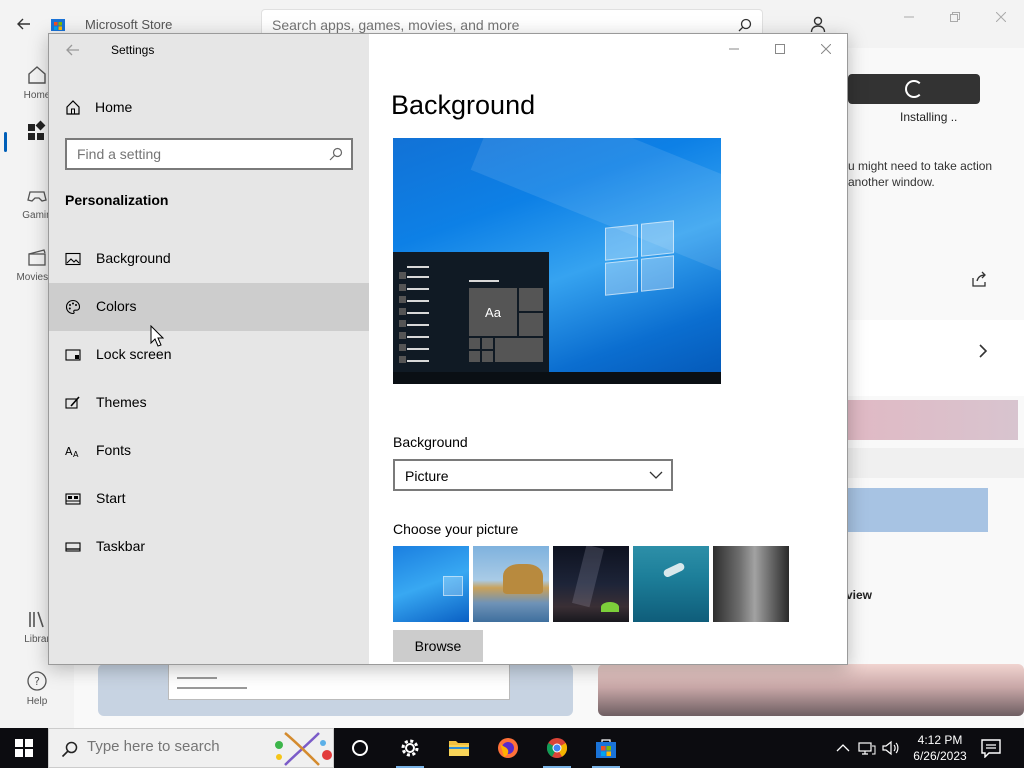 This screenshot has height=768, width=1024. I want to click on find-setting-box, so click(209, 154).